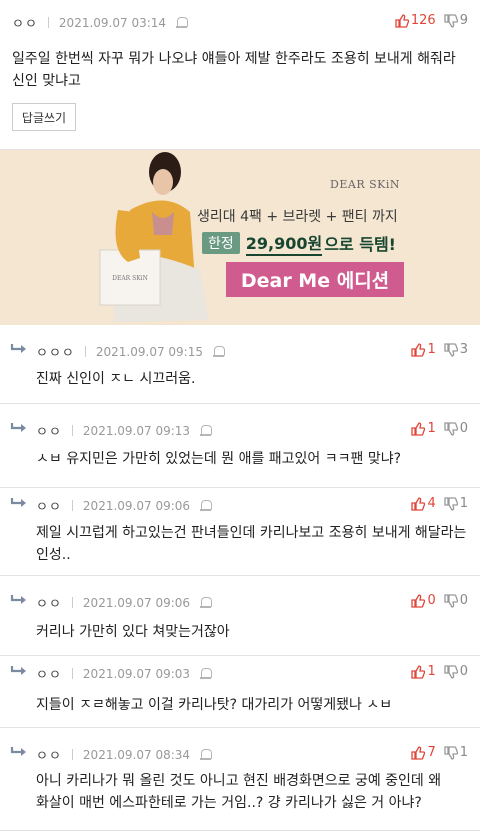 The image size is (480, 831). What do you see at coordinates (463, 503) in the screenshot?
I see `downvote-count: 1` at bounding box center [463, 503].